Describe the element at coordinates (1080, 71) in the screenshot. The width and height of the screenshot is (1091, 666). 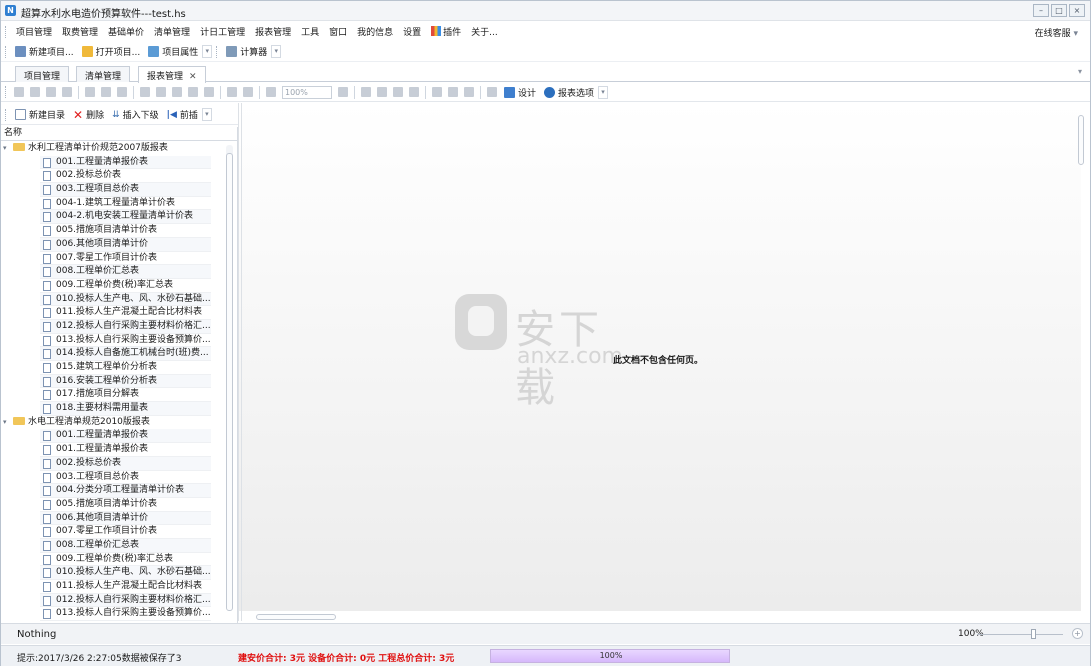
I see `tabs-dropdown-icon: ▾` at that location.